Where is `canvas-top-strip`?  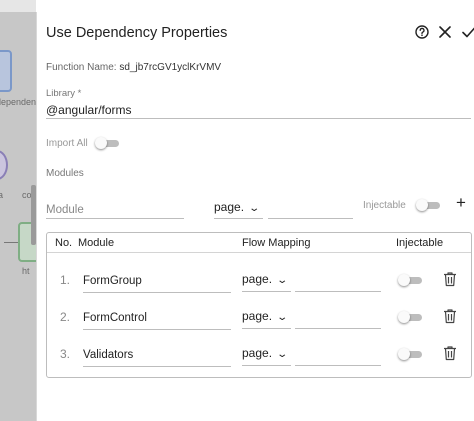 canvas-top-strip is located at coordinates (18, 6).